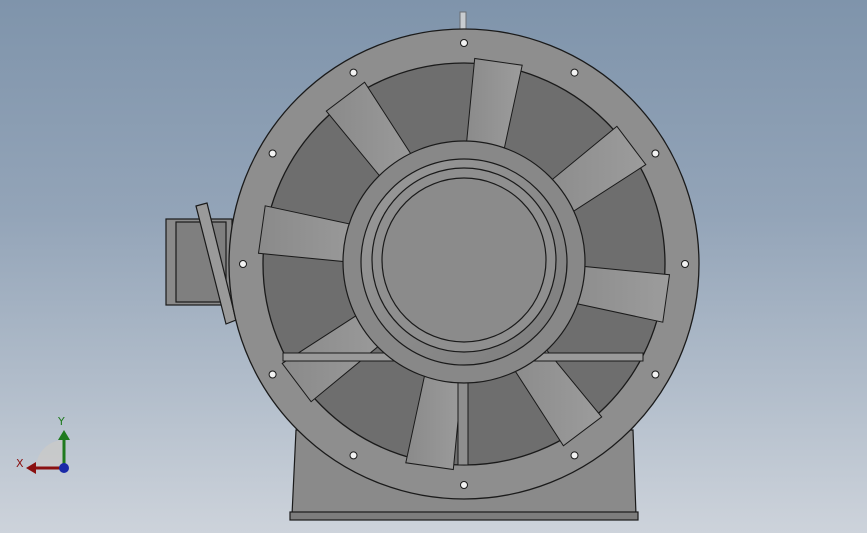 This screenshot has width=867, height=533. I want to click on junction-box, so click(201, 263).